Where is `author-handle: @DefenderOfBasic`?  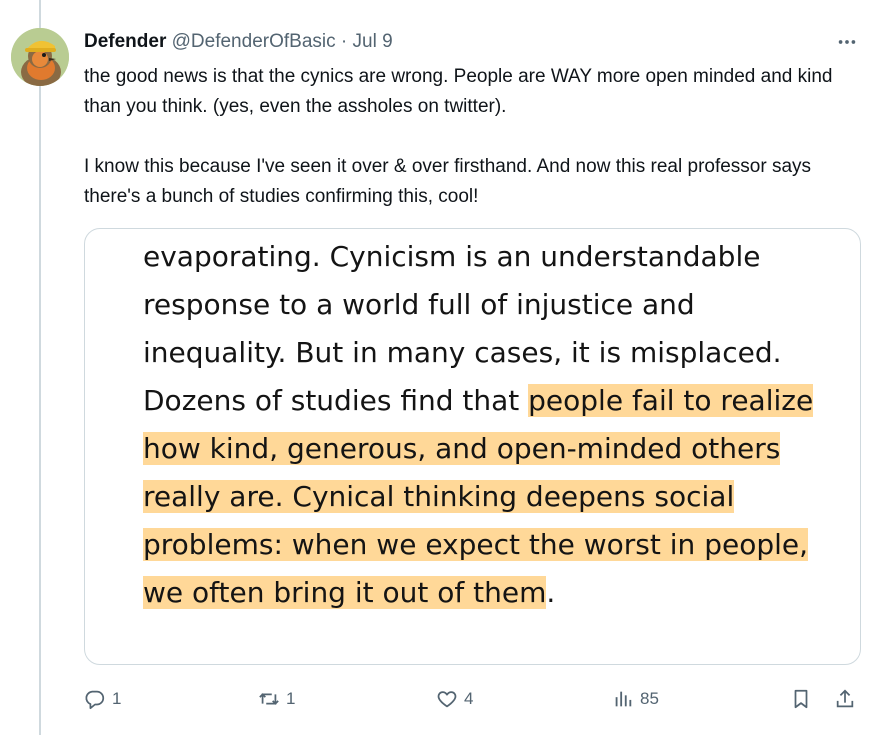 author-handle: @DefenderOfBasic is located at coordinates (254, 41).